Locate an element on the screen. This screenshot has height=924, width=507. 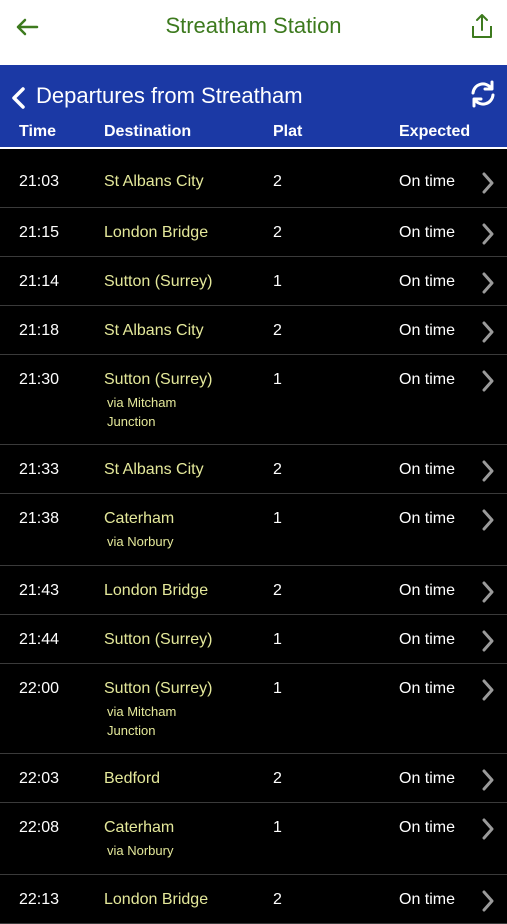
top-app-bar: Streatham Station is located at coordinates (253, 32).